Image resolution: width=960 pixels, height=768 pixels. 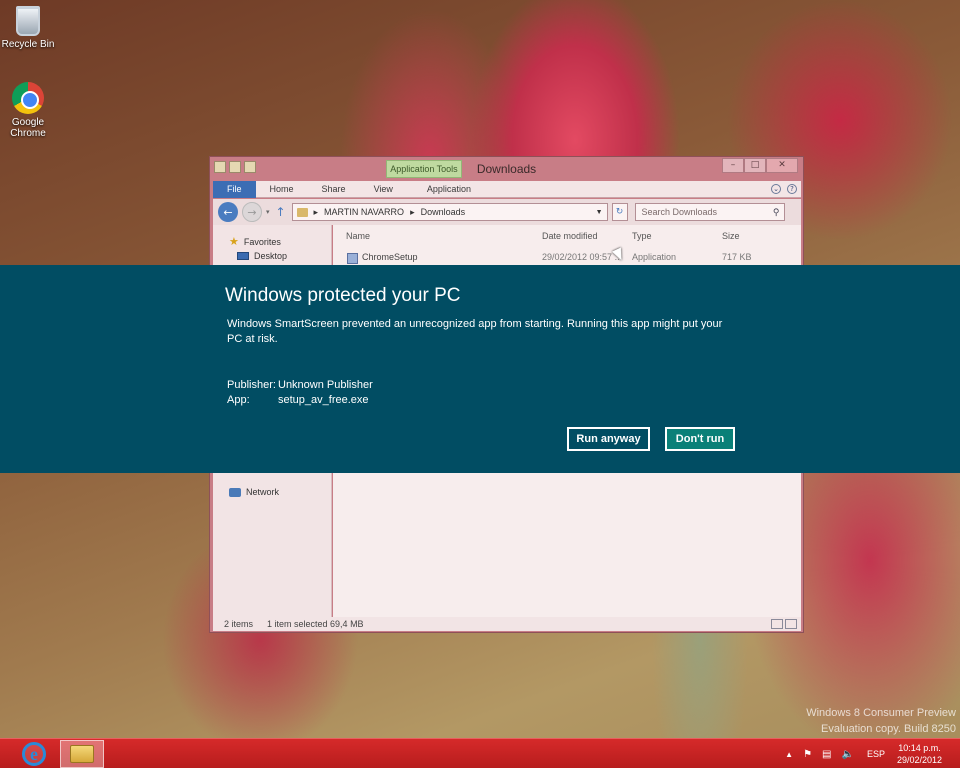 What do you see at coordinates (235, 492) in the screenshot?
I see `network-icon` at bounding box center [235, 492].